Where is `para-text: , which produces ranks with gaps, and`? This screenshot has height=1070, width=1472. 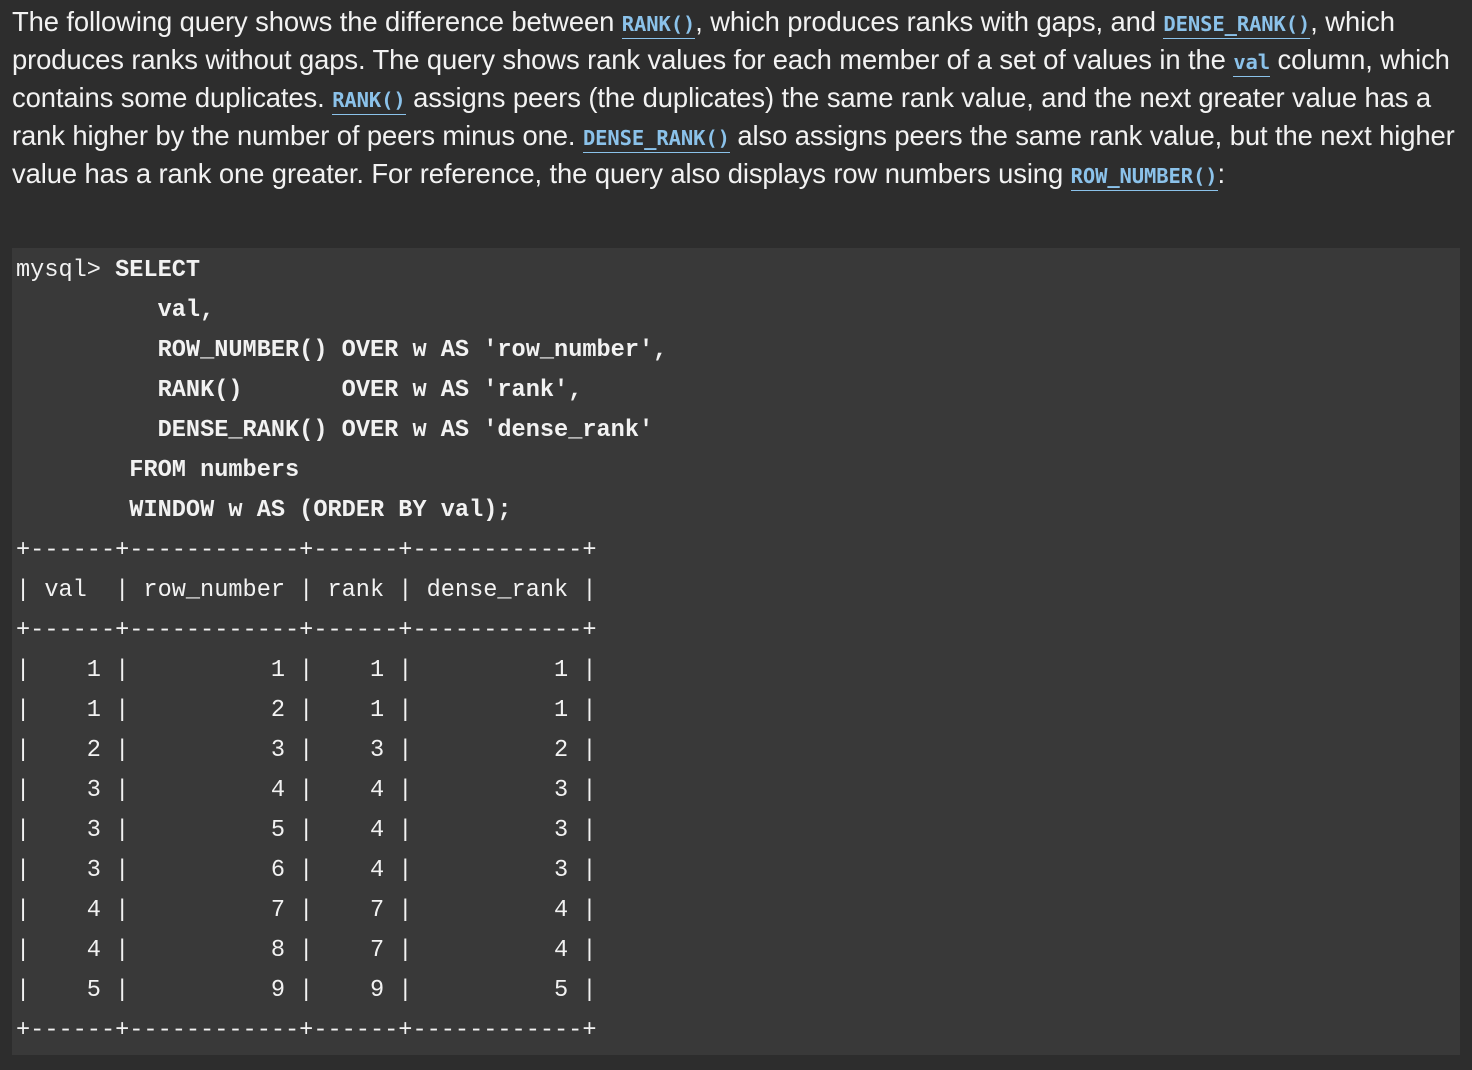
para-text: , which produces ranks with gaps, and is located at coordinates (929, 21).